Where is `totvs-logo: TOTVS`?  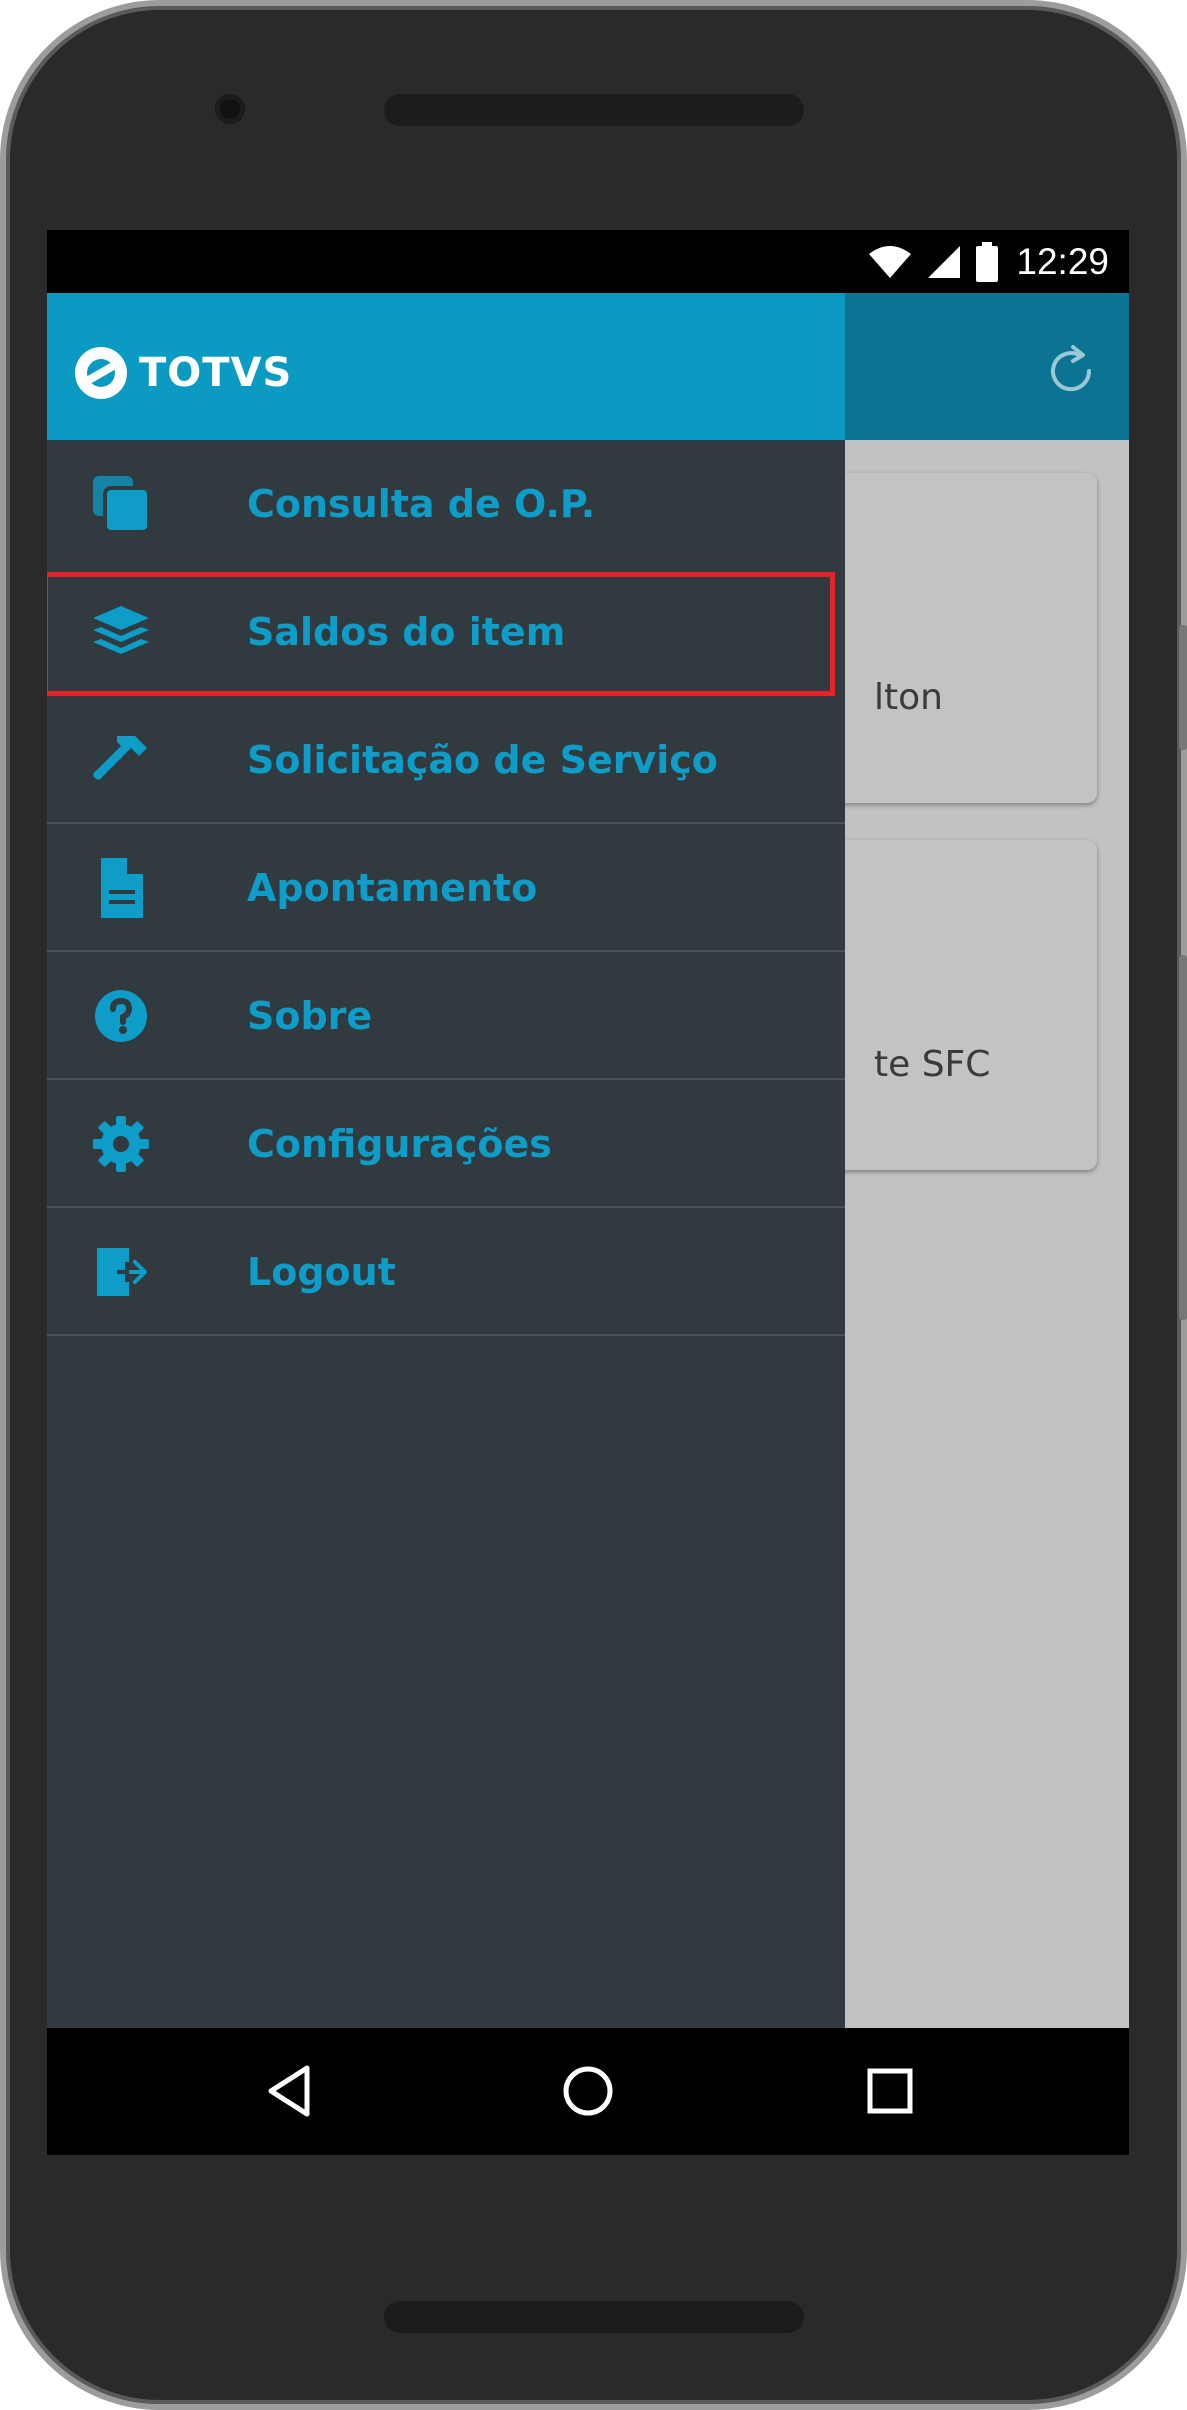
totvs-logo: TOTVS is located at coordinates (182, 373).